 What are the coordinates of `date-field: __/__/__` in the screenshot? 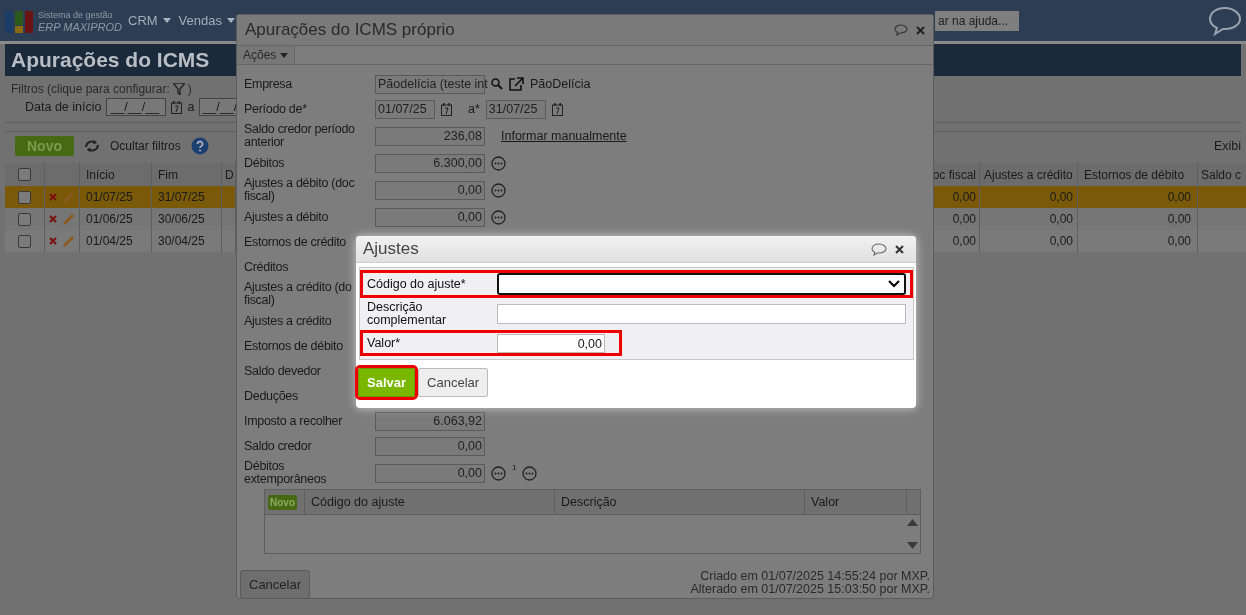 It's located at (136, 107).